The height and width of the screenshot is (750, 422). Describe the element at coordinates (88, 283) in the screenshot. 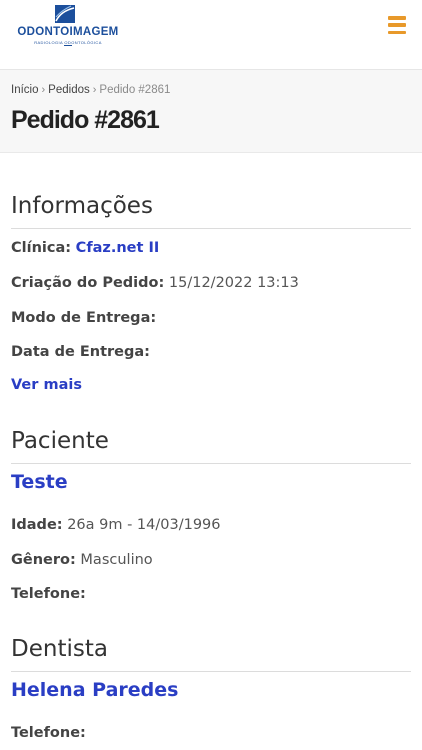

I see `created-label: Criação do Pedido:` at that location.